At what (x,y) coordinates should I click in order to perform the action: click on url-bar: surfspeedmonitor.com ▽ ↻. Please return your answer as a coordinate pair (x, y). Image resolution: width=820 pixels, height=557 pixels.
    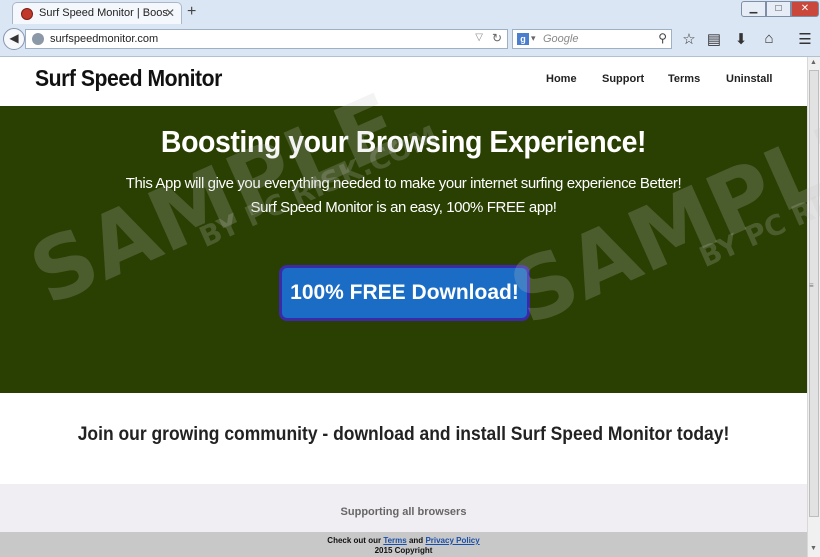
    Looking at the image, I should click on (266, 39).